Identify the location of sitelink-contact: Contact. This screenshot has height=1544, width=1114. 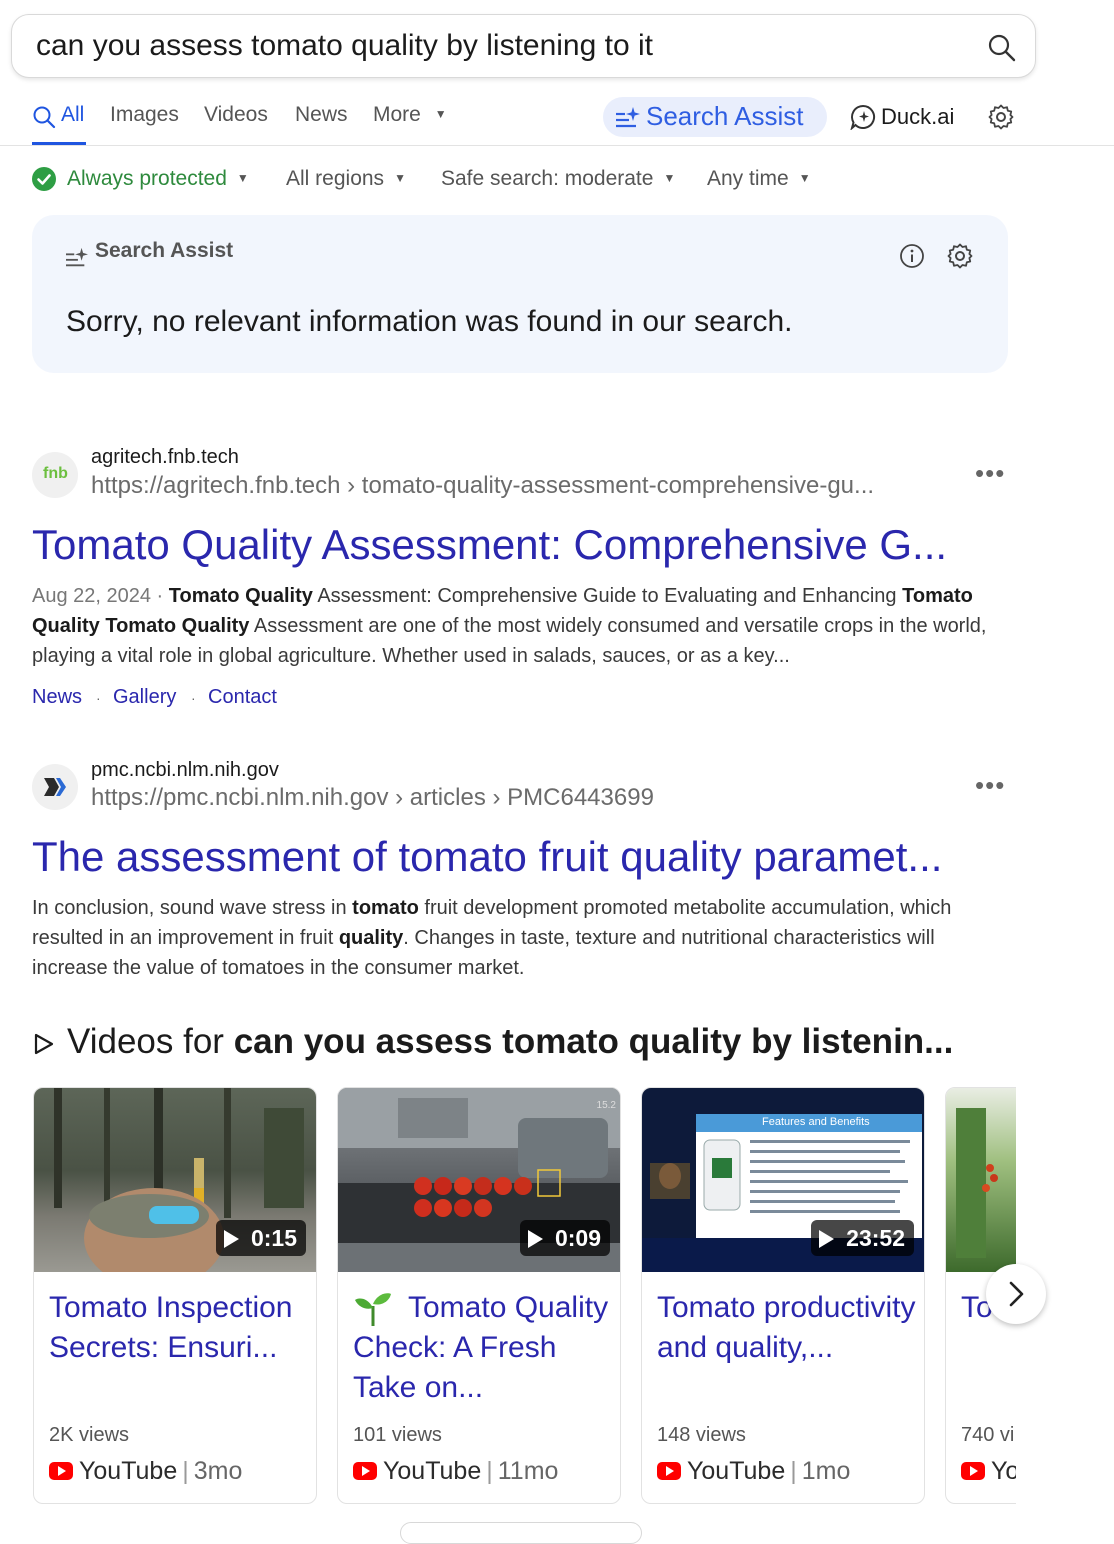
(242, 697).